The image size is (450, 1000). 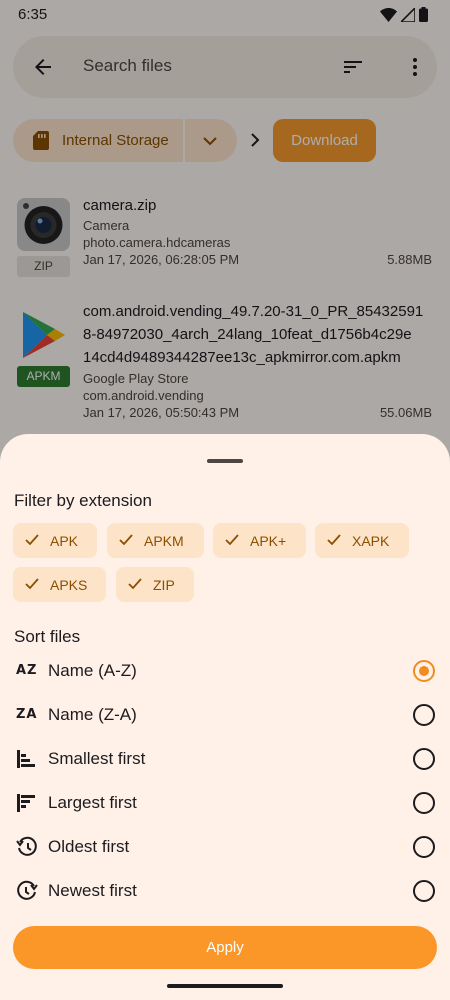 What do you see at coordinates (27, 714) in the screenshot?
I see `sort-za-icon: ZA` at bounding box center [27, 714].